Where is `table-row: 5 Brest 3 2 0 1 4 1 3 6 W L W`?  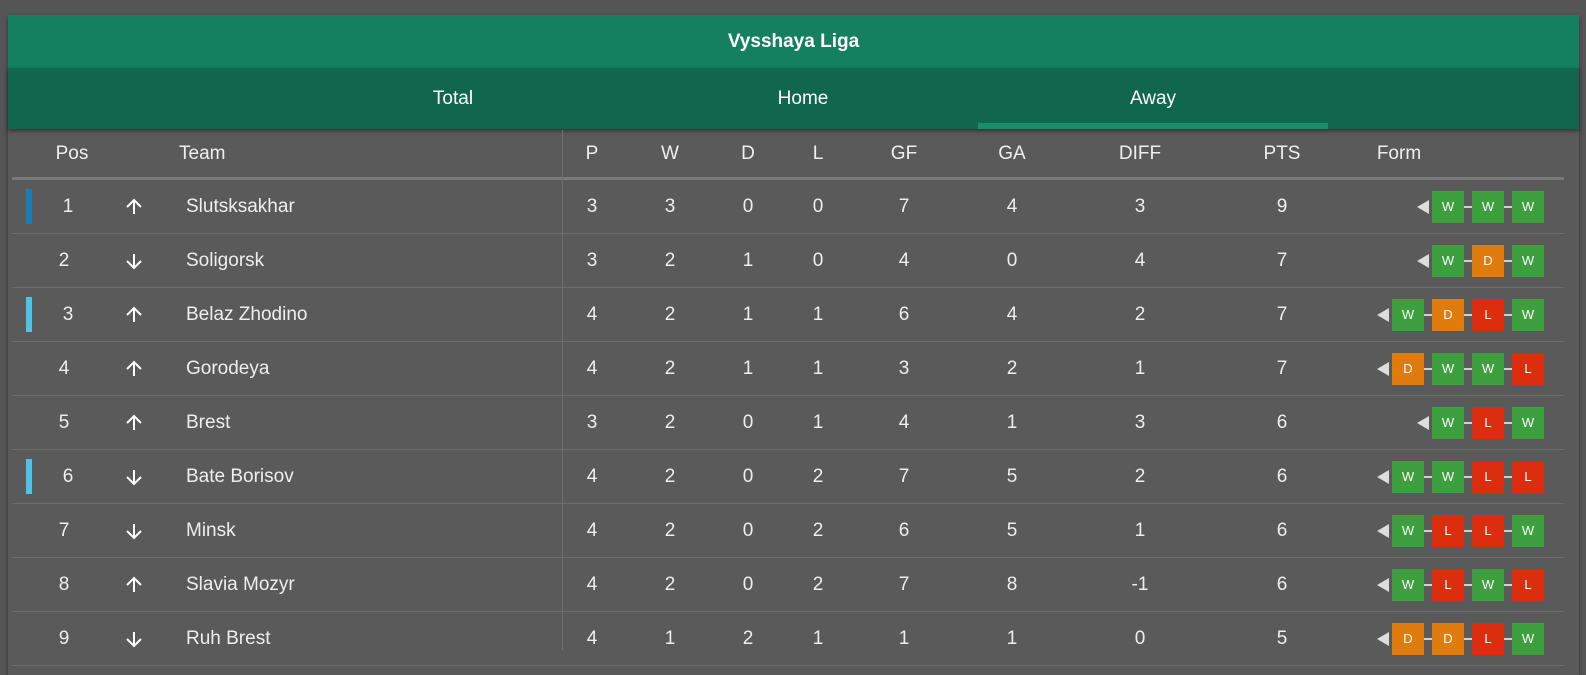
table-row: 5 Brest 3 2 0 1 4 1 3 6 W L W is located at coordinates (788, 423).